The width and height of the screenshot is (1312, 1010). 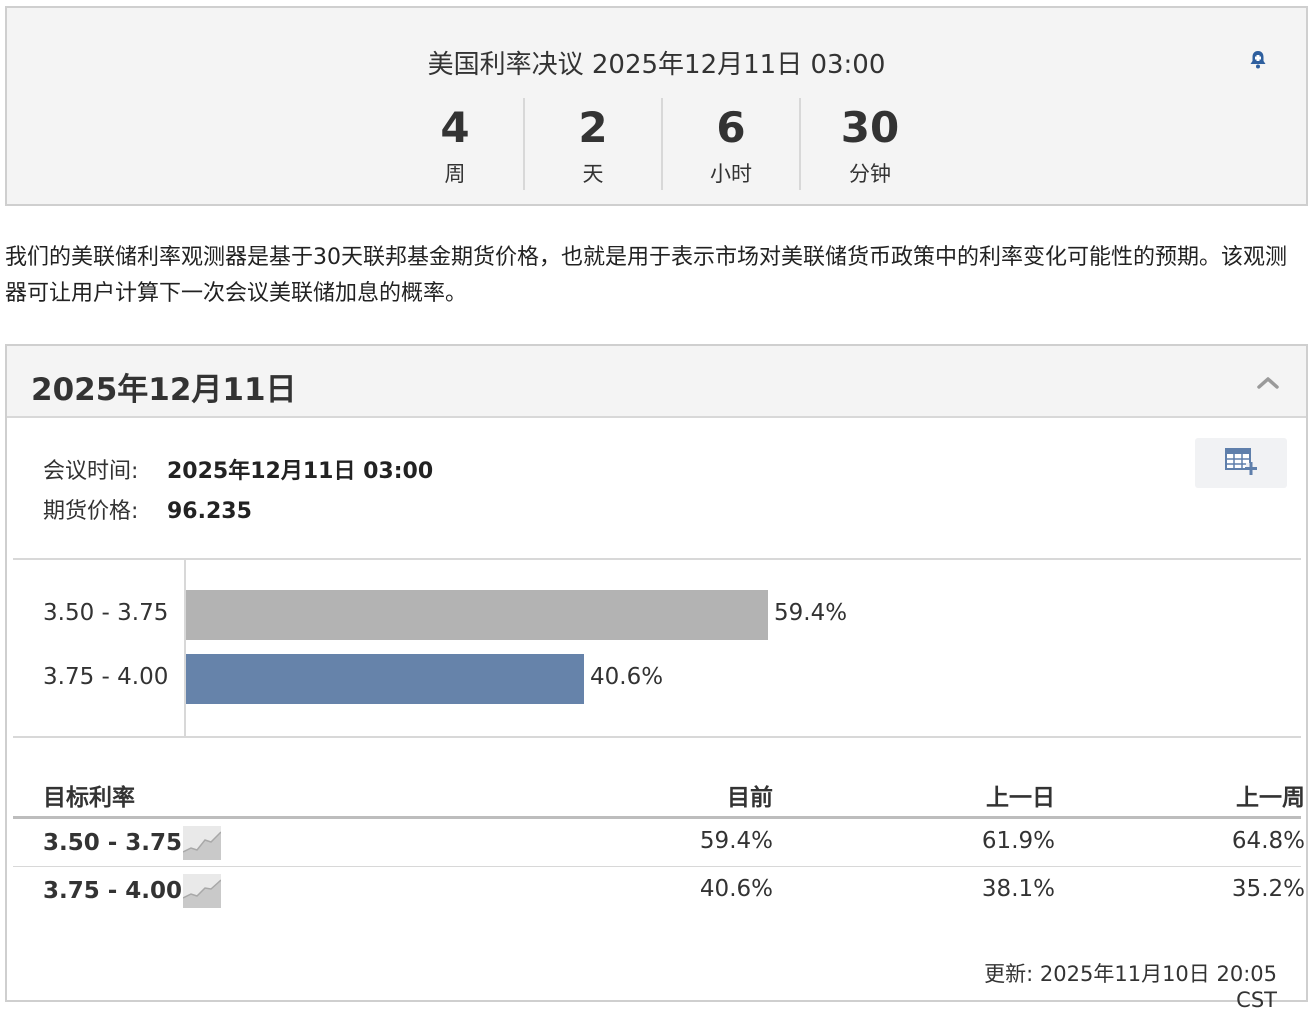 What do you see at coordinates (656, 382) in the screenshot?
I see `panel-header: 2025年12月11日` at bounding box center [656, 382].